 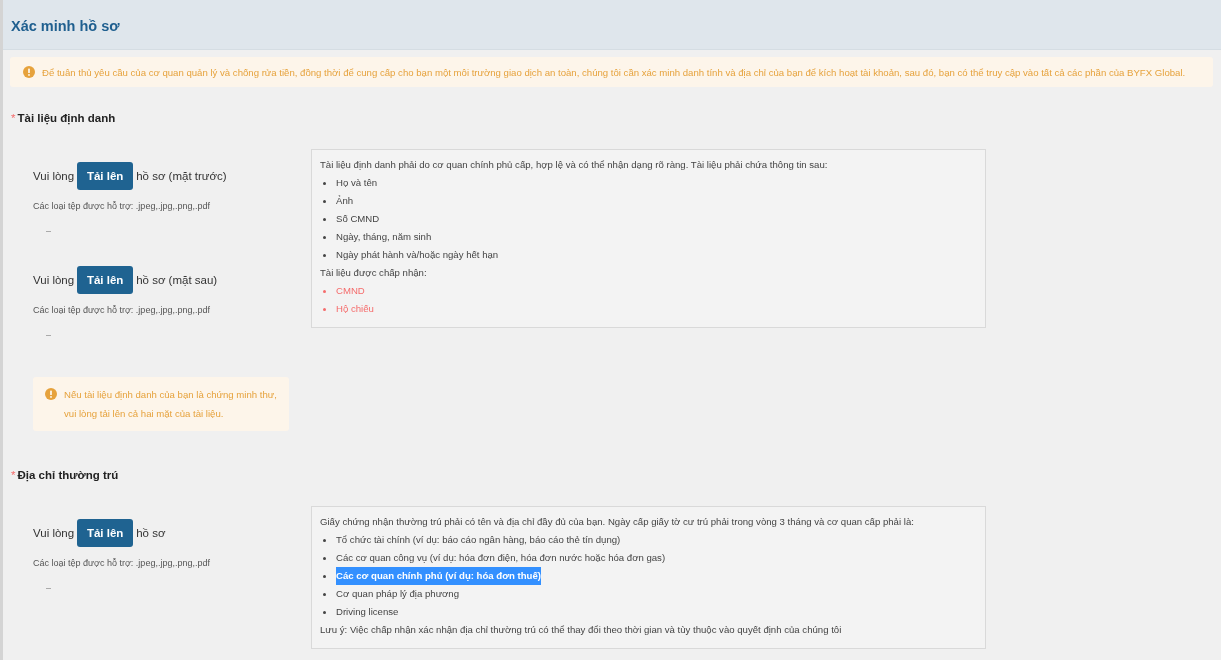 What do you see at coordinates (478, 540) in the screenshot?
I see `list-item: Tổ chức tài chính (ví dụ: báo cáo ngân hàng, báo cáo thẻ tín dụng)` at bounding box center [478, 540].